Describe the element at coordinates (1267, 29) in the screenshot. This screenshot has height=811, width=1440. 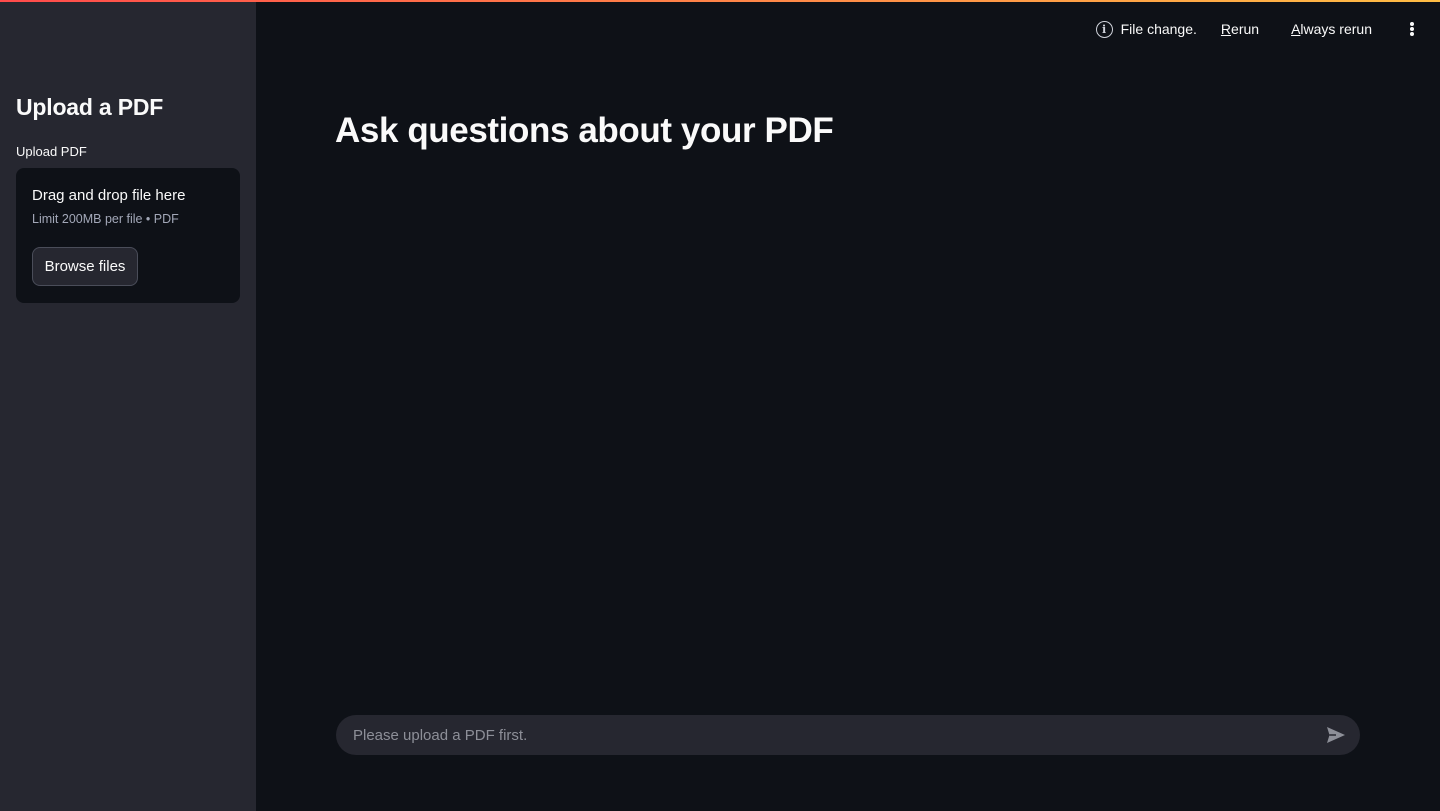
I see `app-header: i File change. Rerun Always rerun` at that location.